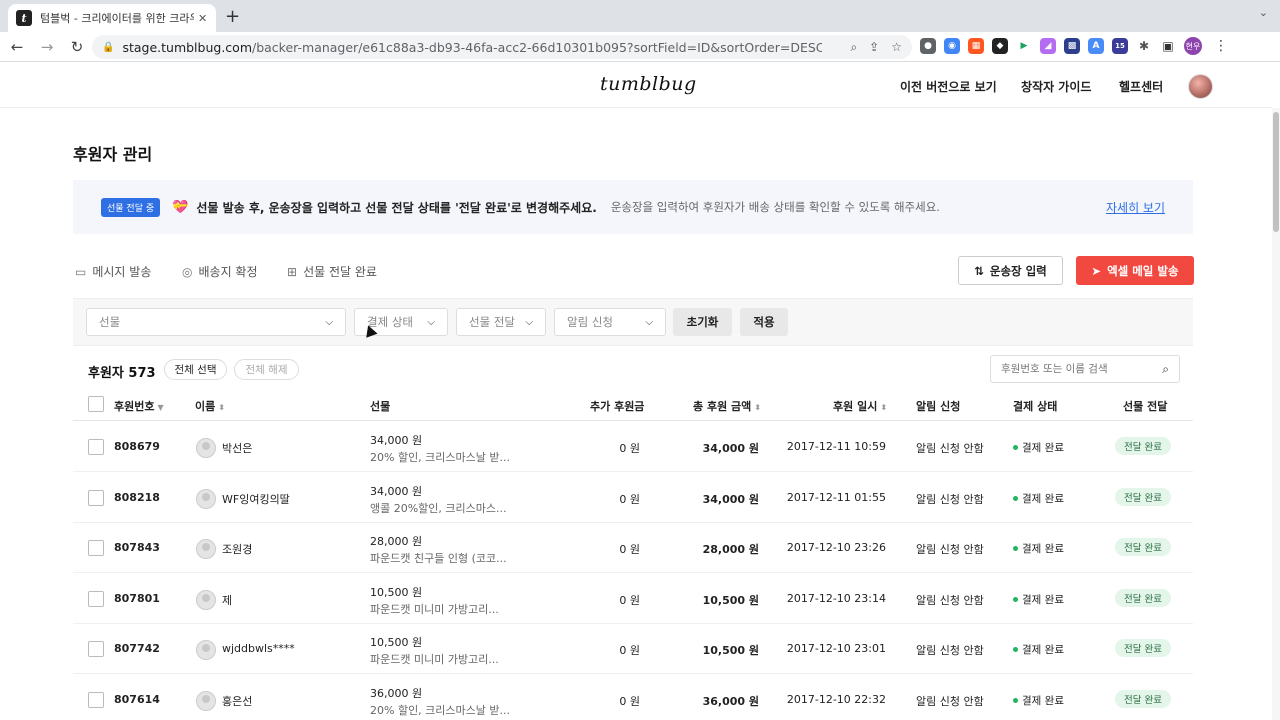 The width and height of the screenshot is (1280, 720). What do you see at coordinates (952, 46) in the screenshot?
I see `extension-icon: ◉` at bounding box center [952, 46].